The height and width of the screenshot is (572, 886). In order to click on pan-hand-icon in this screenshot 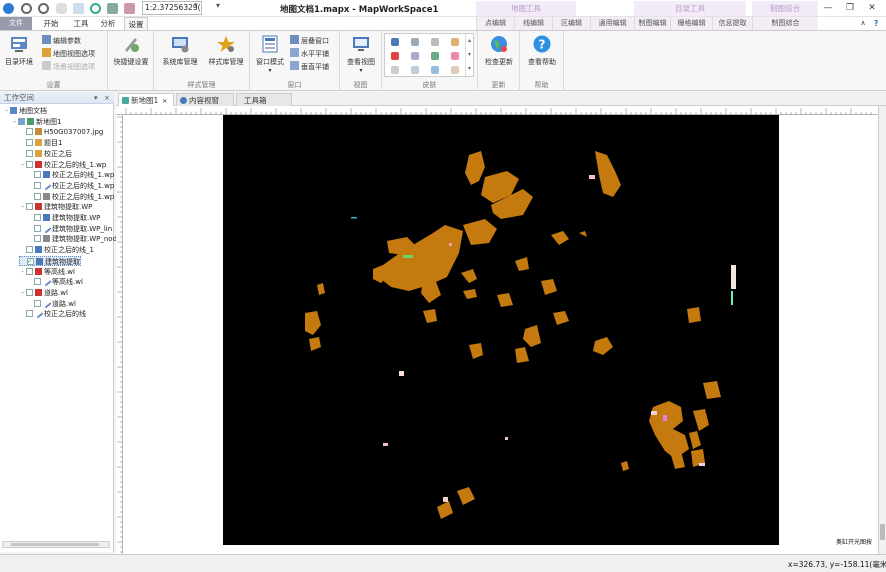, I will do `click(61, 8)`.